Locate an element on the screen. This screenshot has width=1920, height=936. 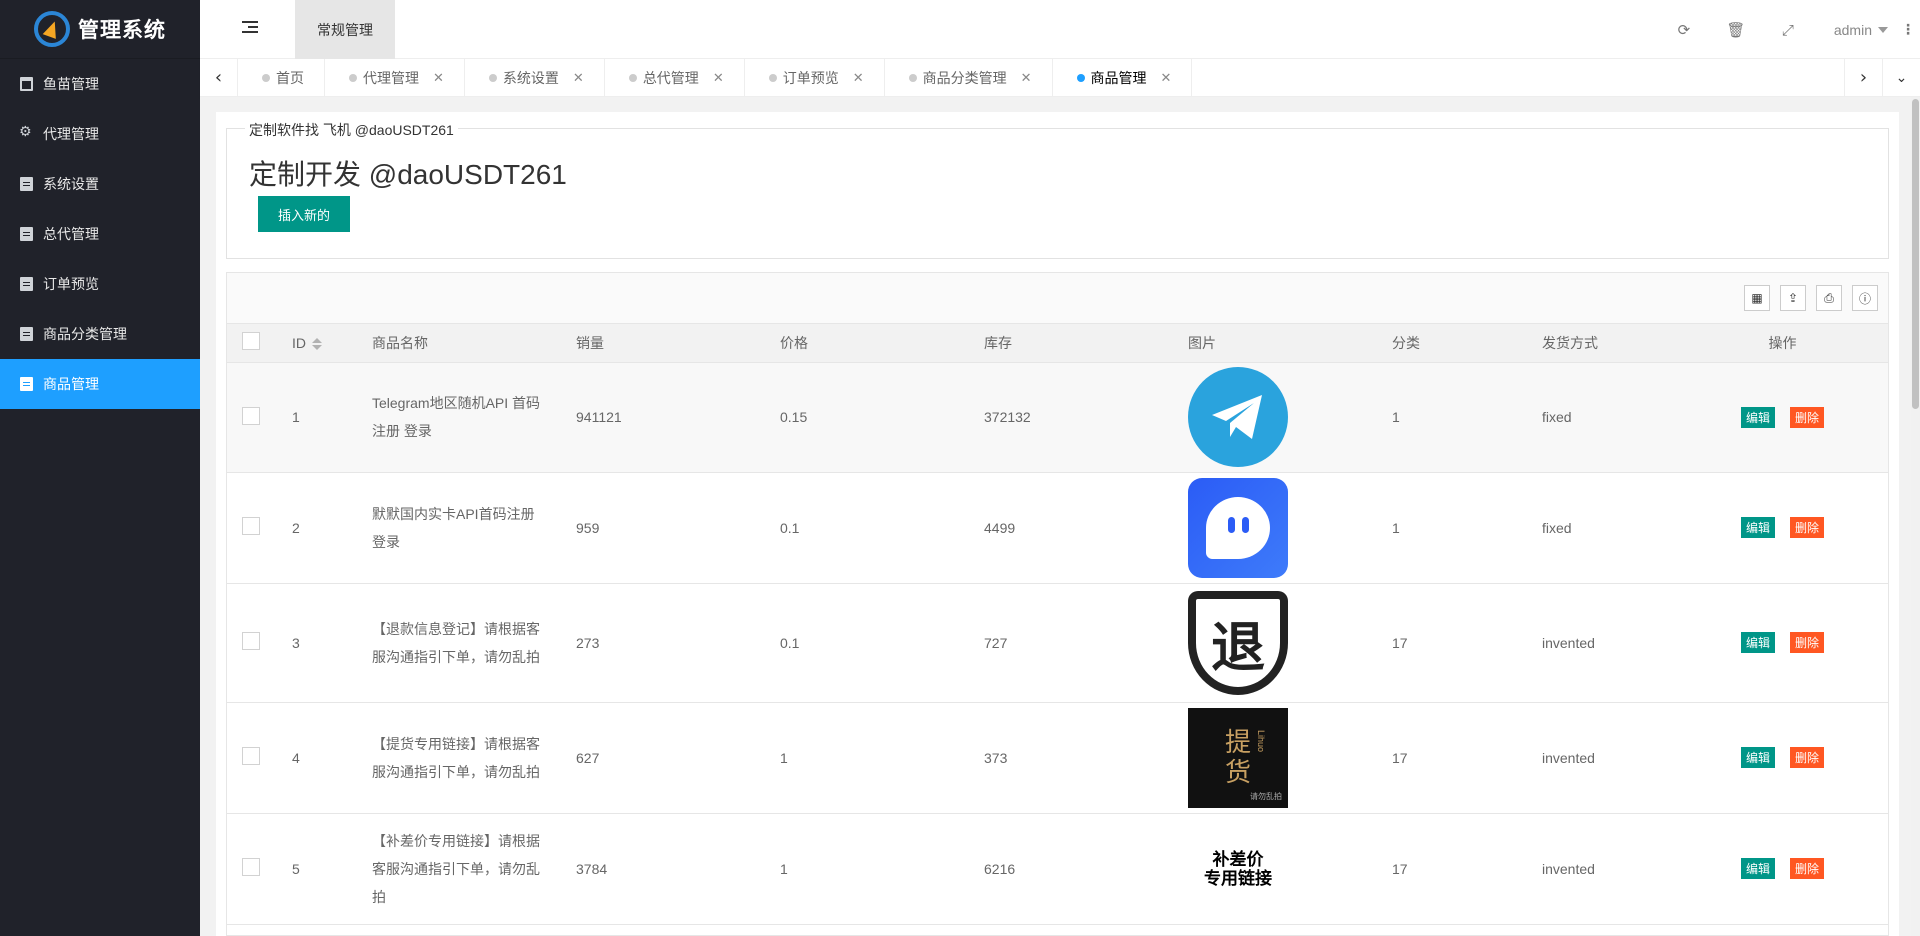
tab-label: 首页 is located at coordinates (290, 77).